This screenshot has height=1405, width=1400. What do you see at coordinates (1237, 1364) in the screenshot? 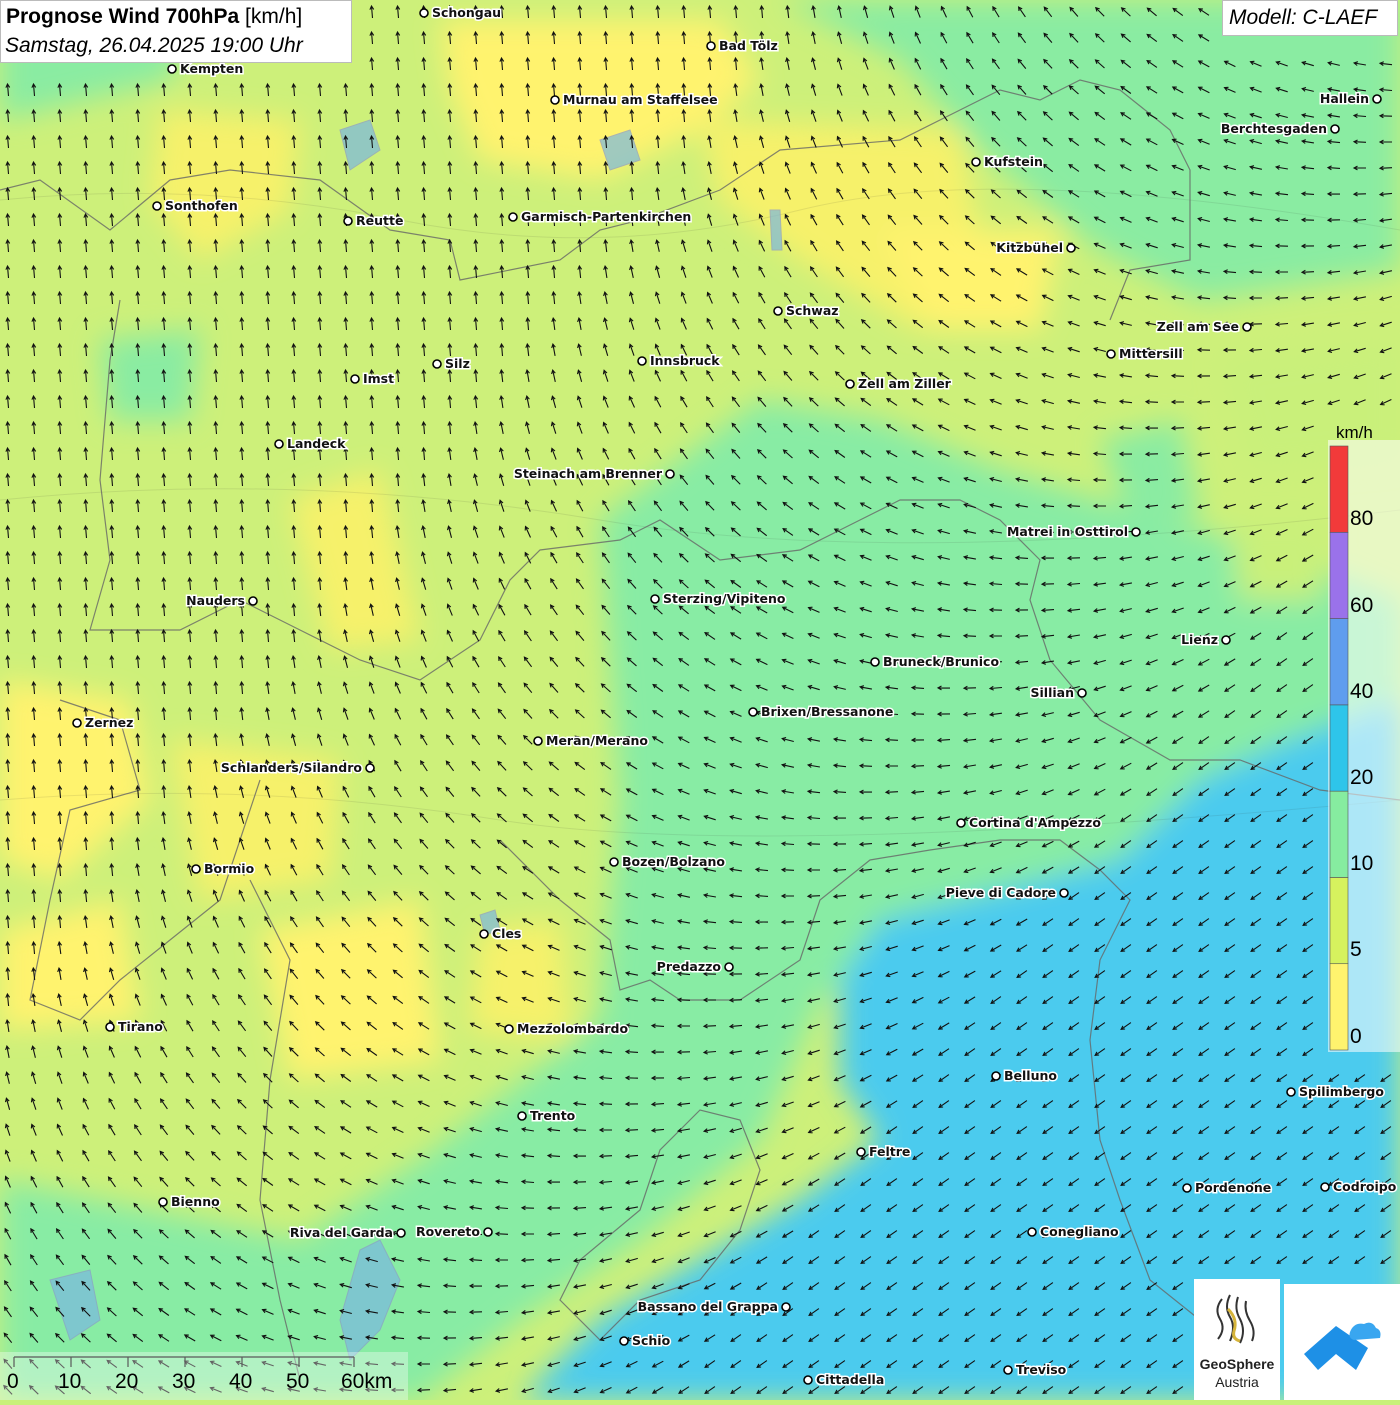
I see `geosphere-logo-name: GeoSphere` at bounding box center [1237, 1364].